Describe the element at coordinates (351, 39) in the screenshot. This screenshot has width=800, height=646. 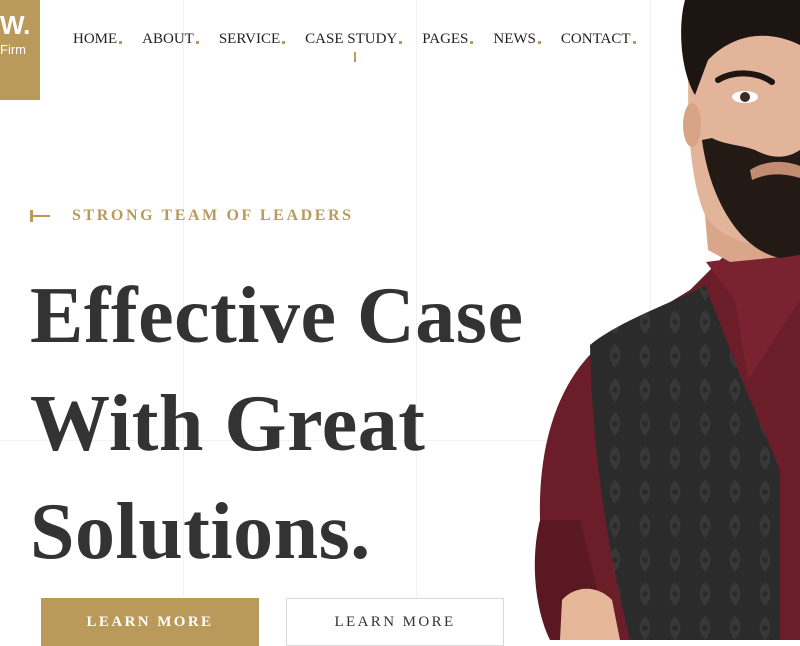
I see `nav-item-label: CASE STUDY` at that location.